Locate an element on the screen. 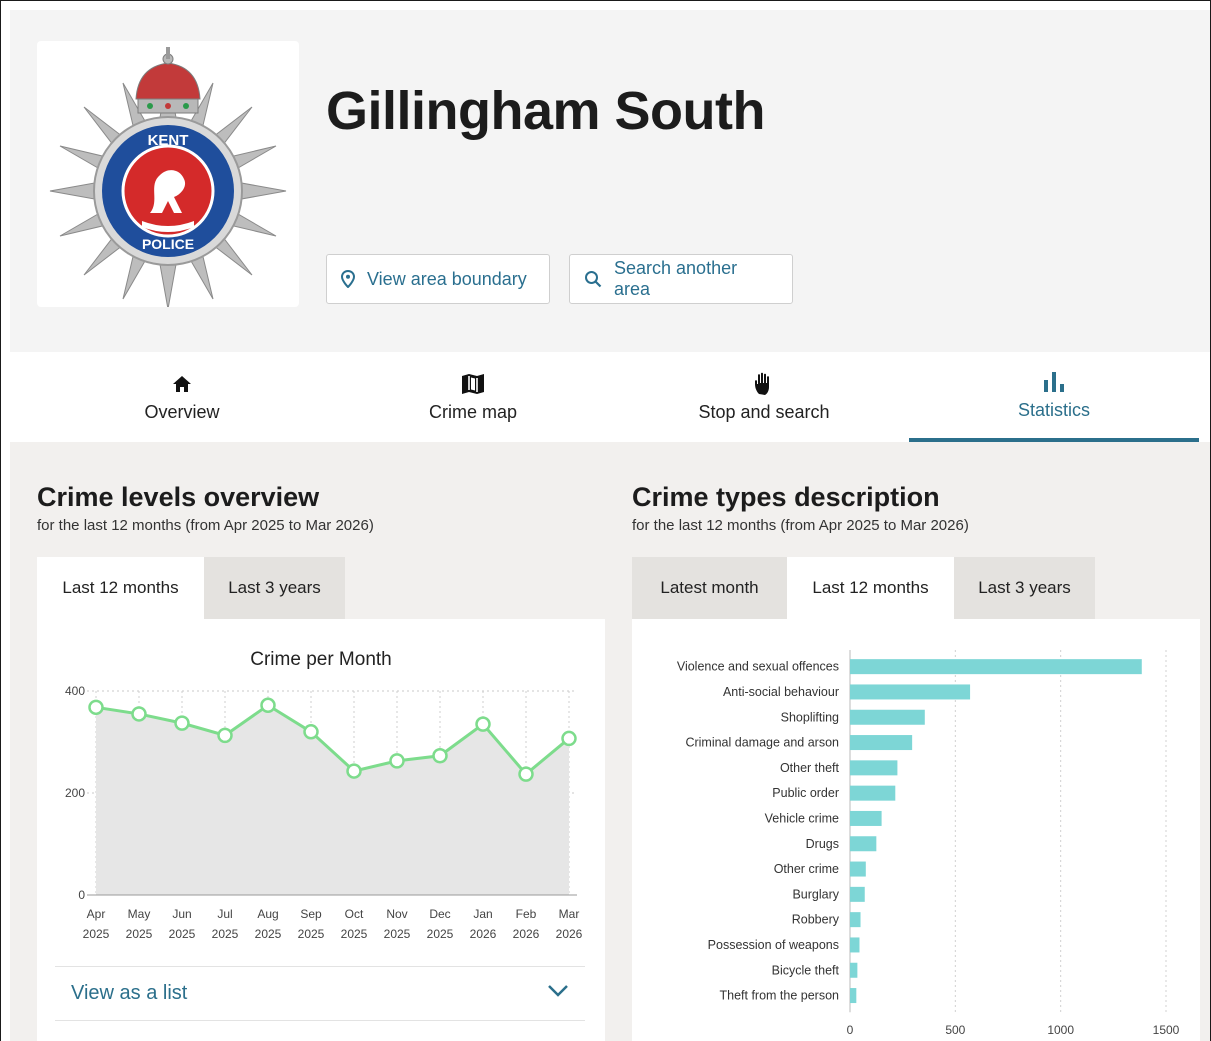  search-another-area-label: Search another area is located at coordinates (676, 278).